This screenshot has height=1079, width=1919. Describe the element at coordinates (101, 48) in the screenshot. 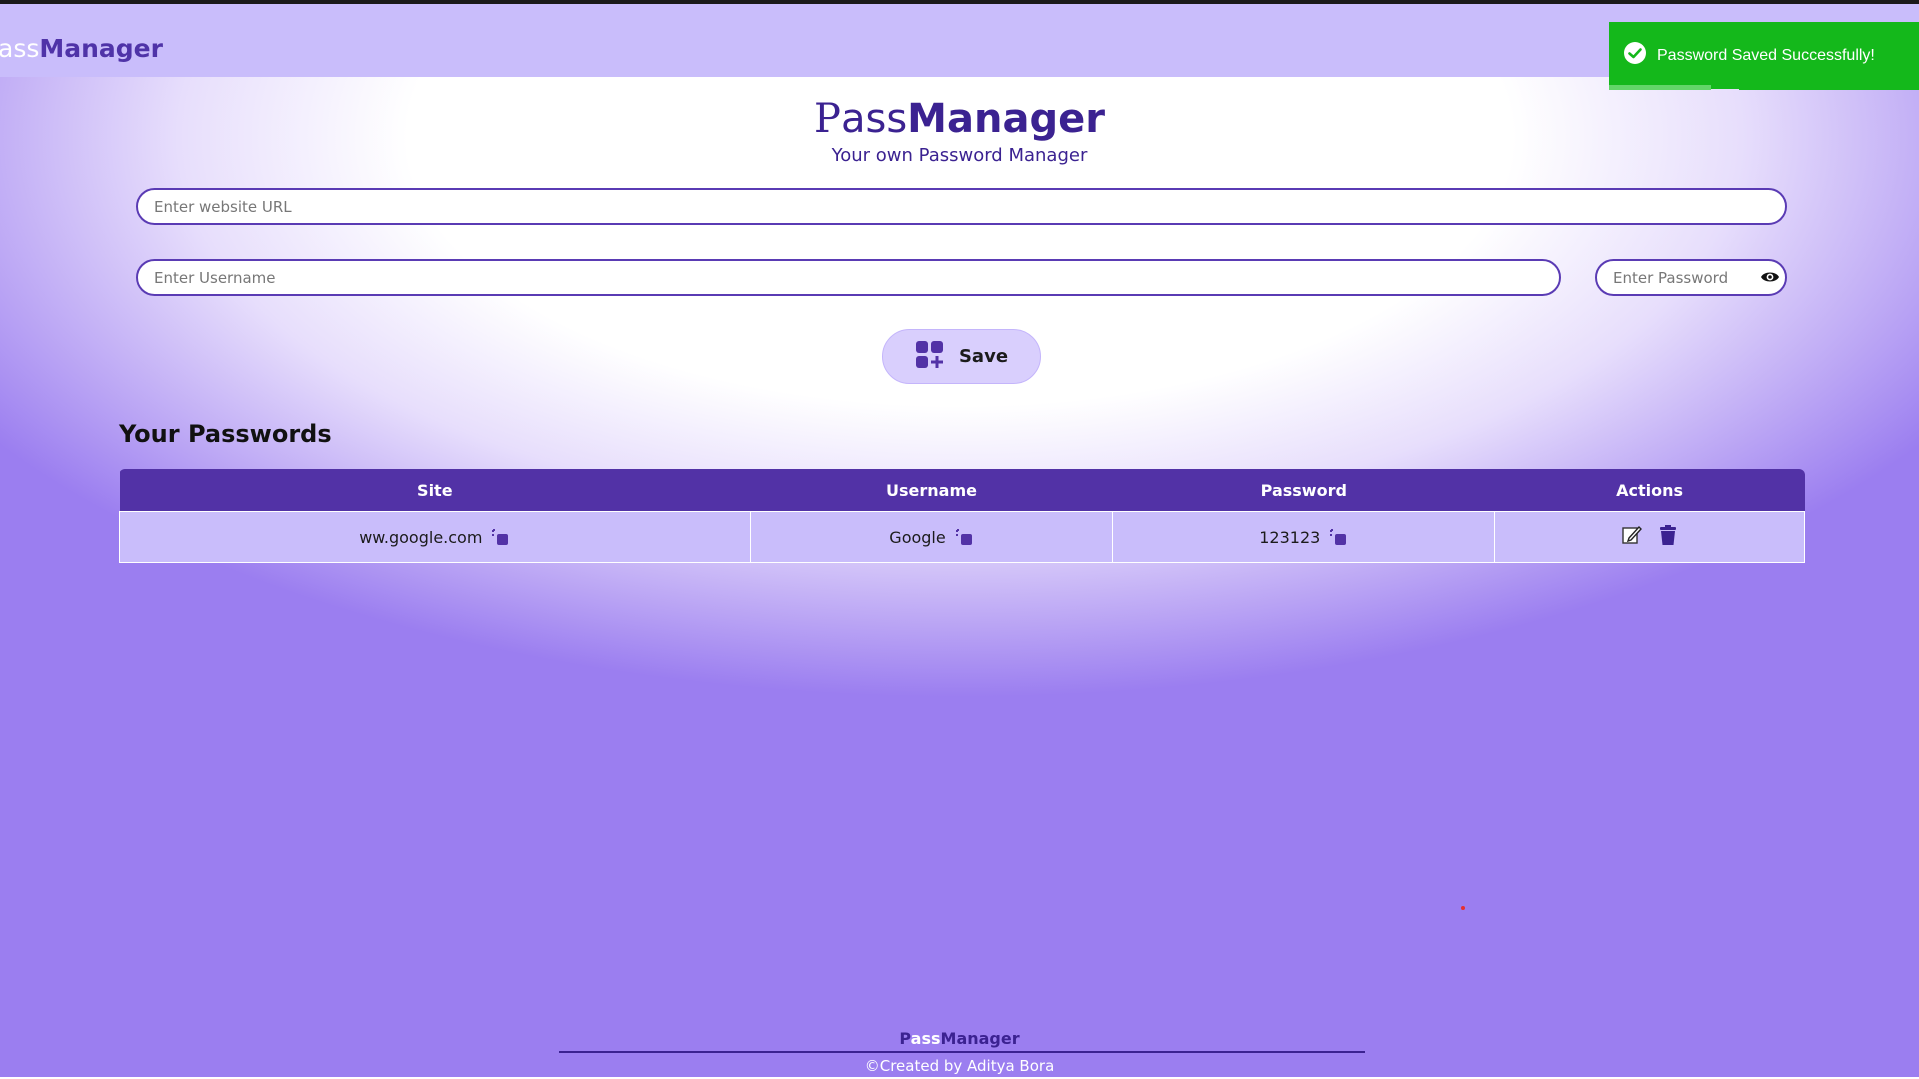

I see `navbar-brand-bold: Manager` at that location.